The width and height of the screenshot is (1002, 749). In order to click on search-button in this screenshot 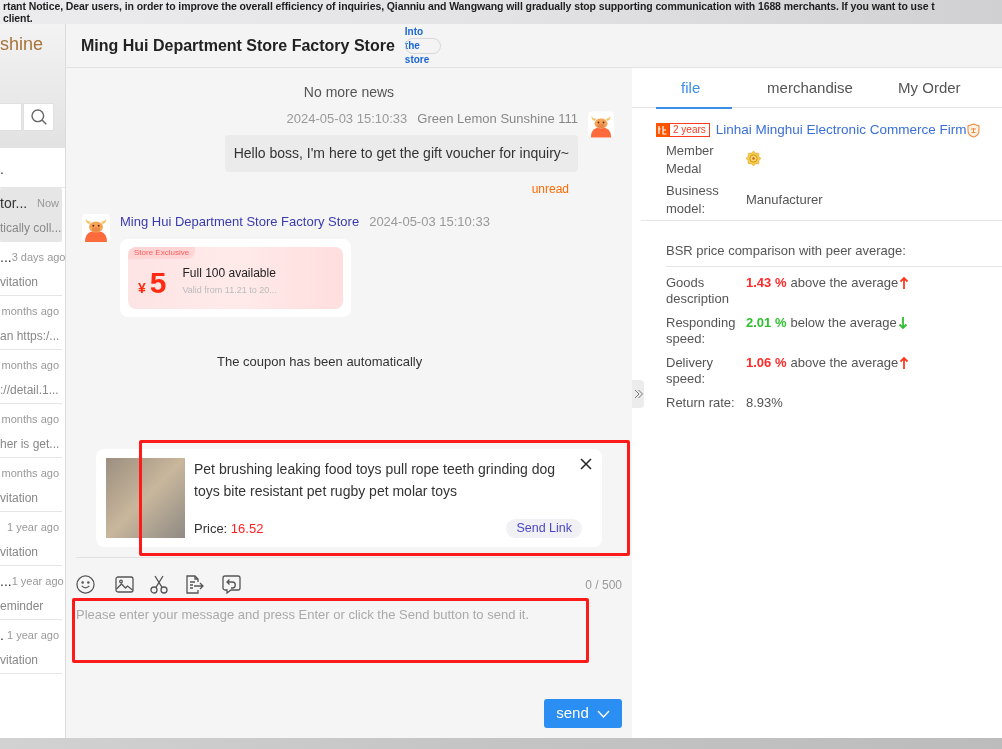, I will do `click(38, 117)`.